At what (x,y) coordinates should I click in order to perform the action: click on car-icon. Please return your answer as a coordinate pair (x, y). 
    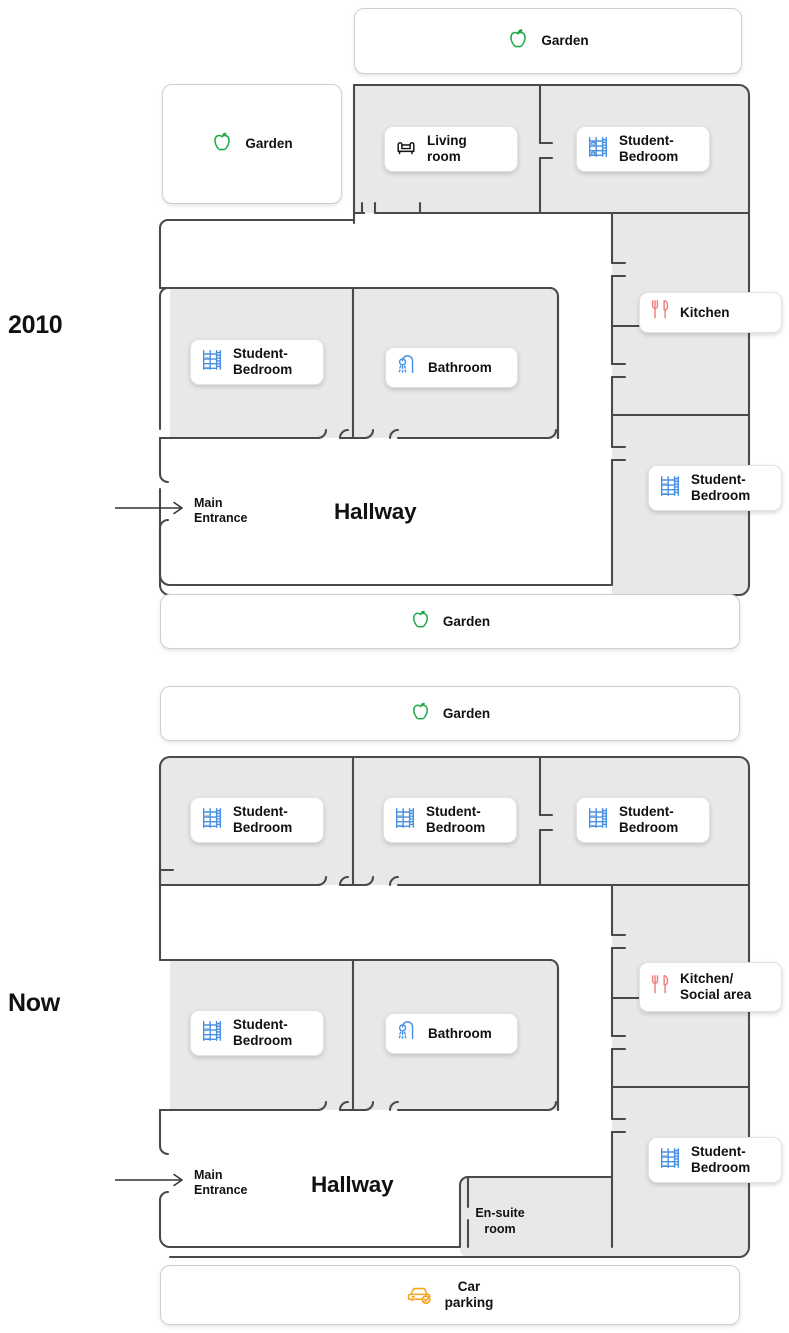
    Looking at the image, I should click on (420, 1295).